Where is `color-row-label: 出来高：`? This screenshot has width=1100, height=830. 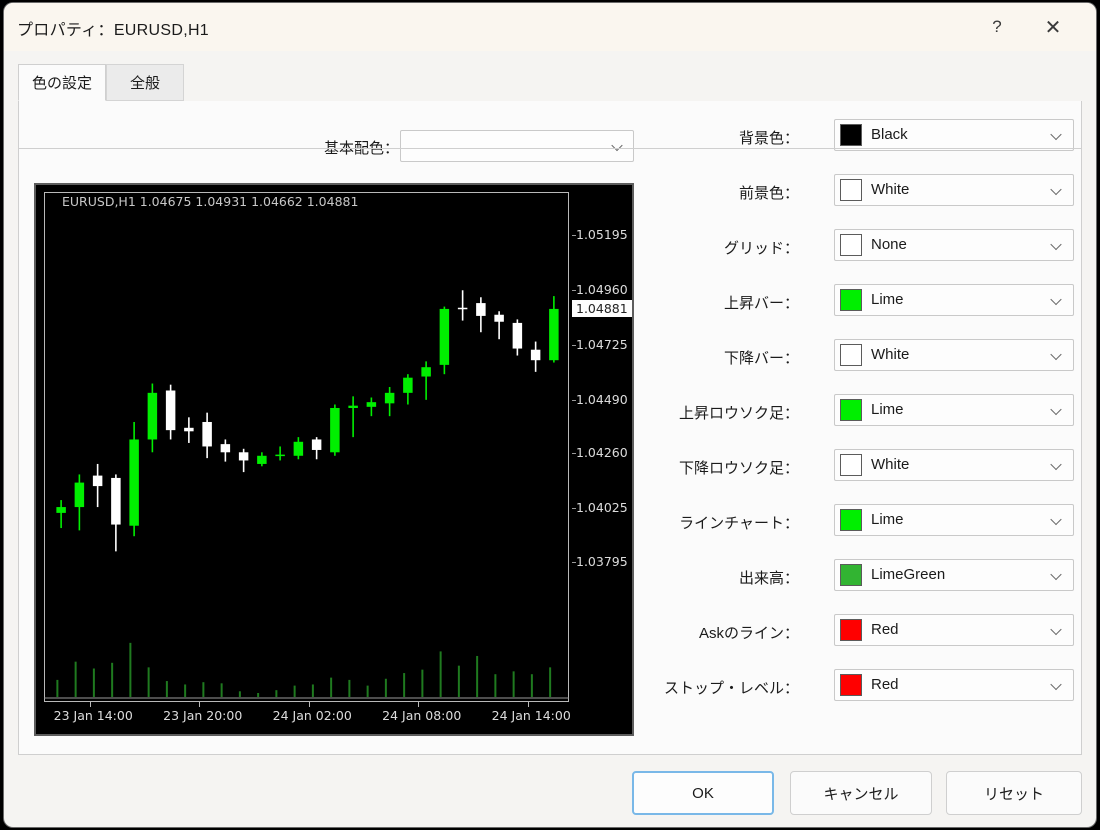
color-row-label: 出来高： is located at coordinates (768, 578).